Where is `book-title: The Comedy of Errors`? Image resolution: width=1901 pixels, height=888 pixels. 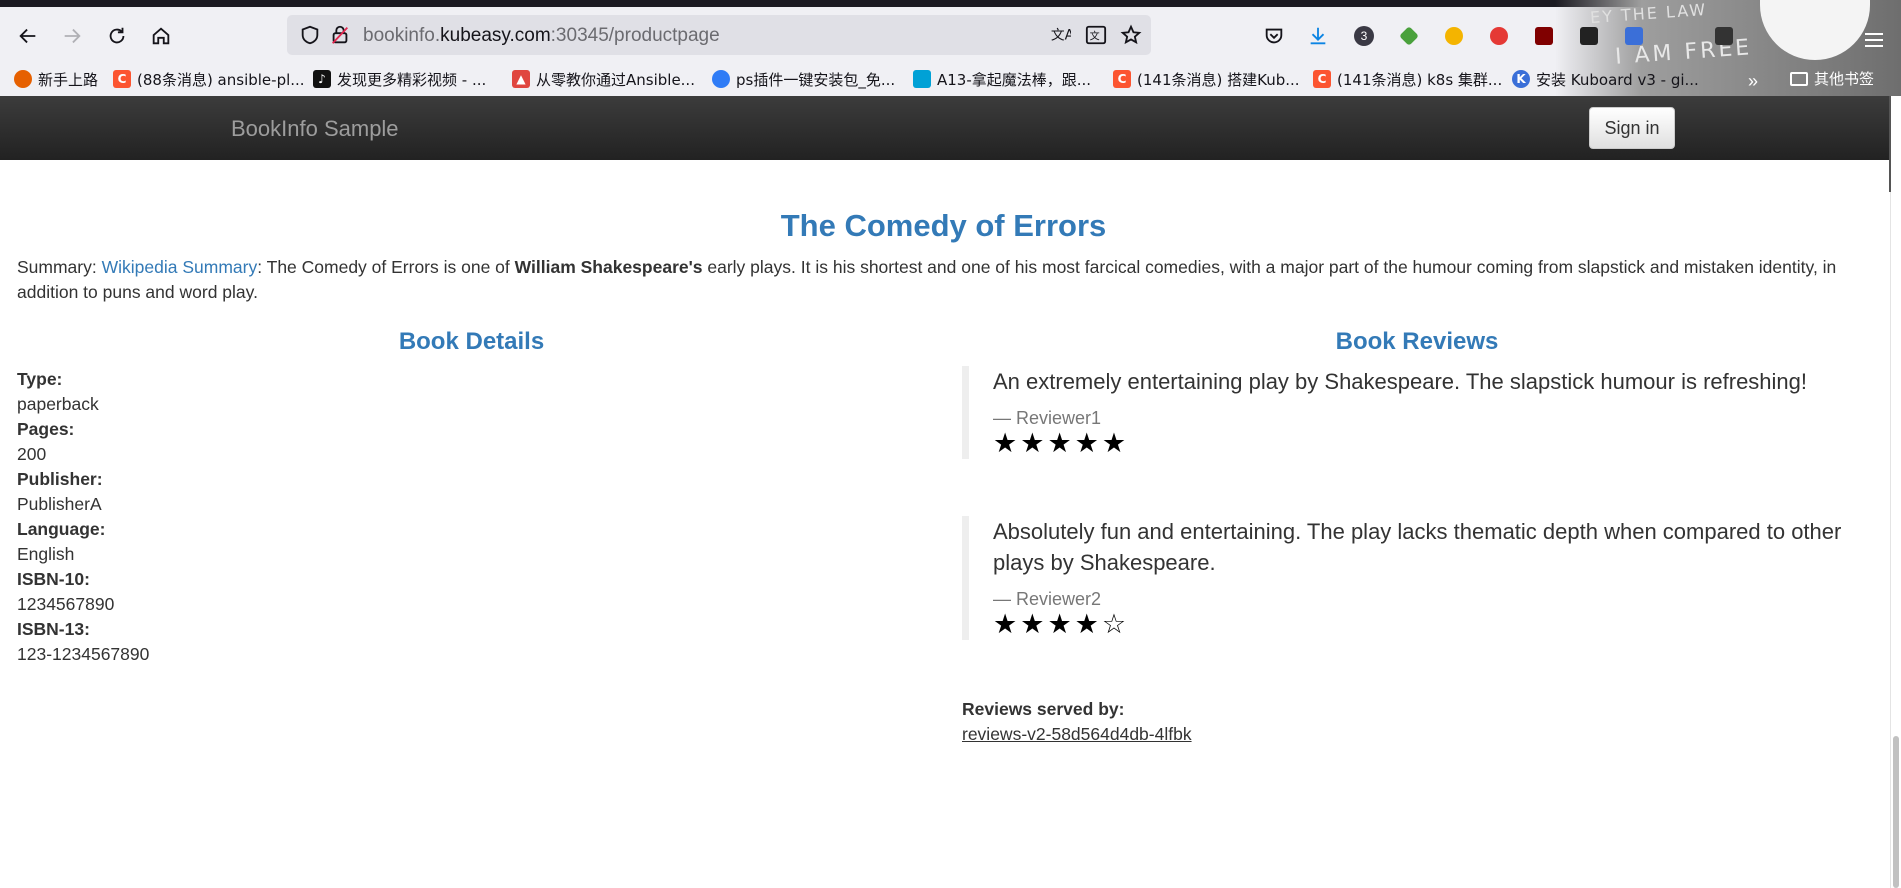
book-title: The Comedy of Errors is located at coordinates (943, 225).